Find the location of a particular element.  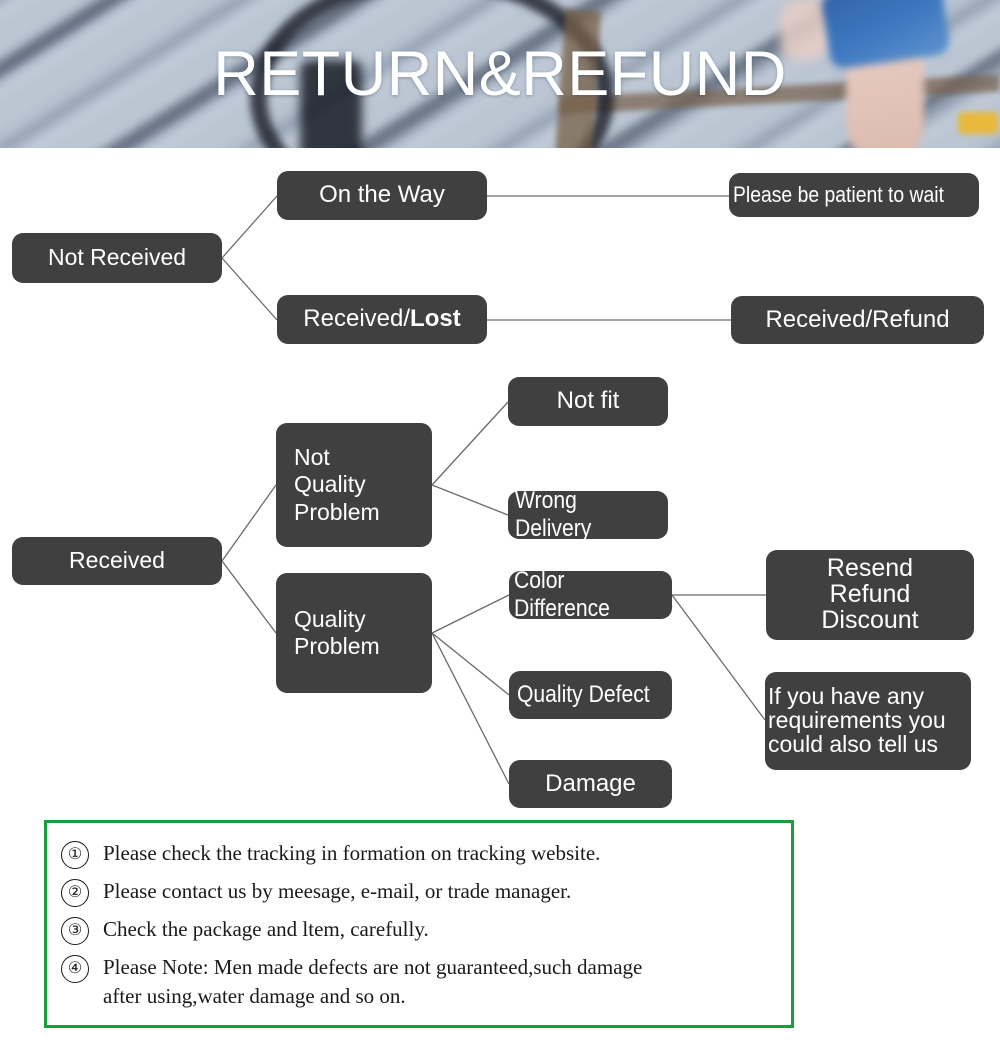

node-label: On the Way is located at coordinates (382, 195).